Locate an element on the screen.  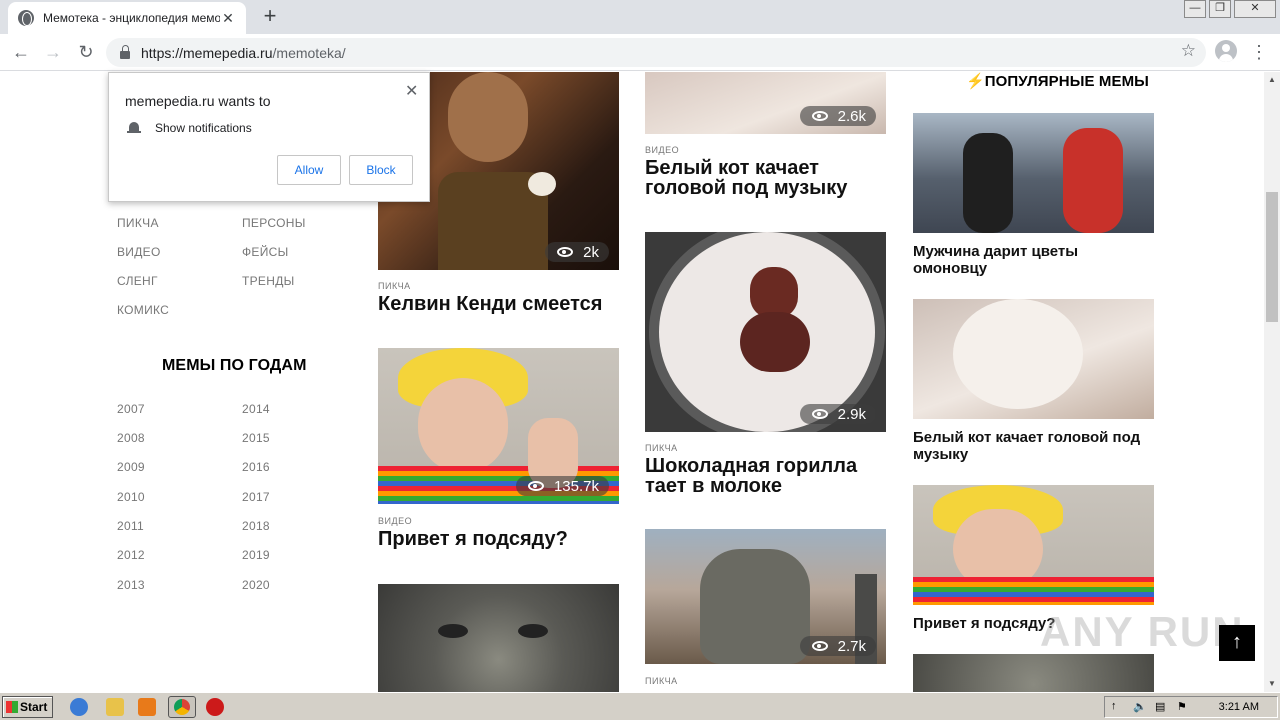
card-title: Белый кот качает головой под музыку is located at coordinates (765, 178).